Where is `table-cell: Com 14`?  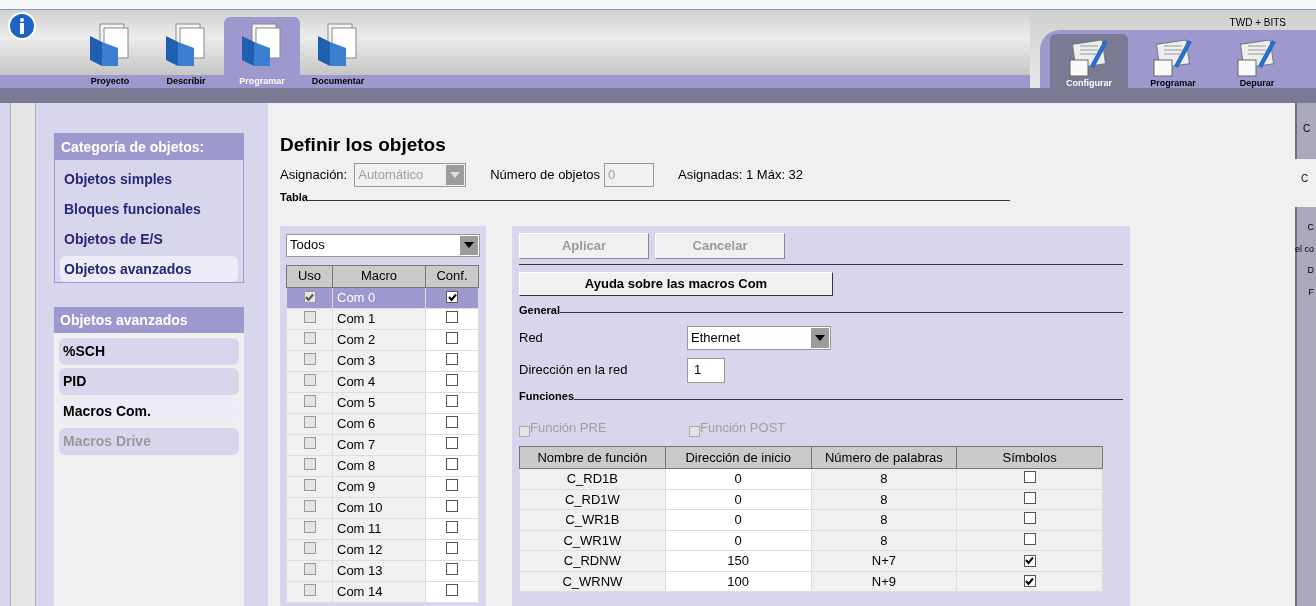 table-cell: Com 14 is located at coordinates (379, 591).